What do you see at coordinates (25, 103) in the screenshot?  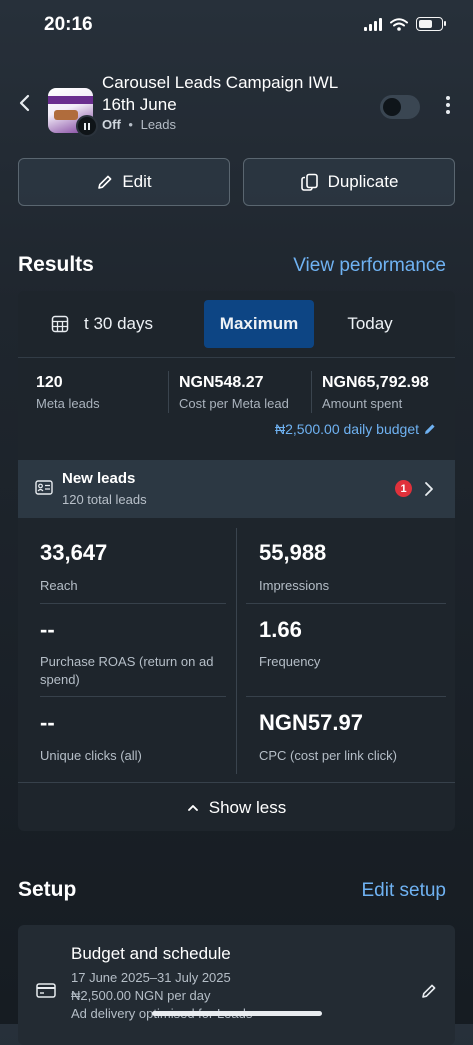 I see `back-chevron-icon` at bounding box center [25, 103].